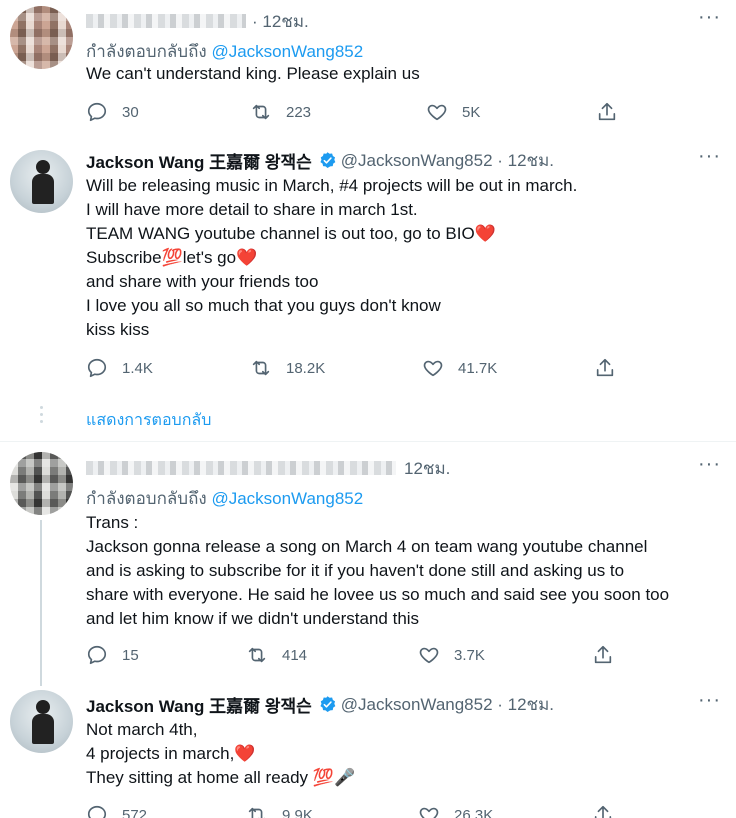 This screenshot has height=818, width=736. Describe the element at coordinates (135, 812) in the screenshot. I see `reply-count: 572` at that location.